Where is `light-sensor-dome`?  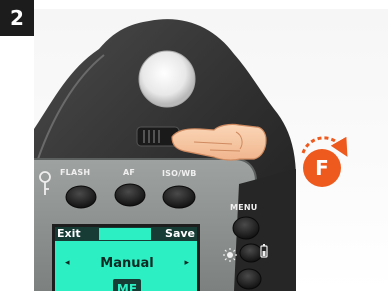
light-sensor-dome is located at coordinates (167, 79).